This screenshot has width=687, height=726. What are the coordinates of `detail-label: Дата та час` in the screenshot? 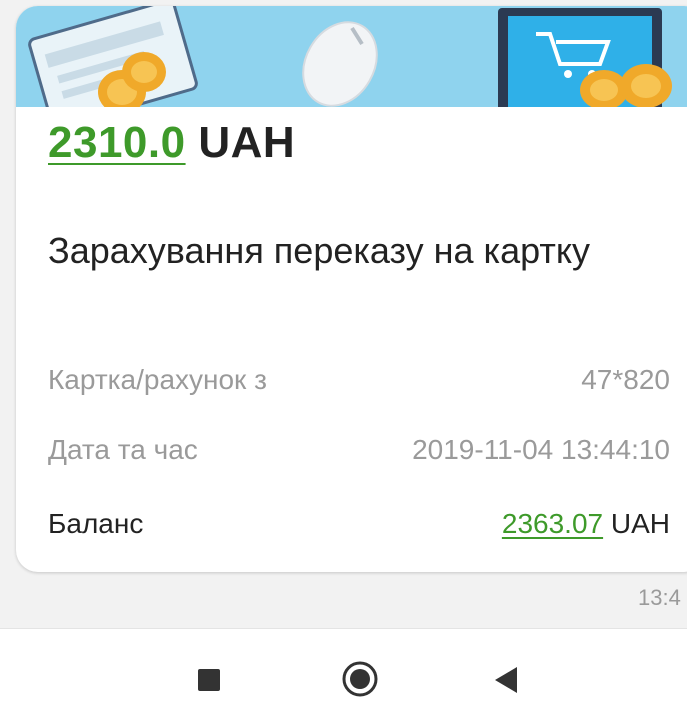 It's located at (123, 449).